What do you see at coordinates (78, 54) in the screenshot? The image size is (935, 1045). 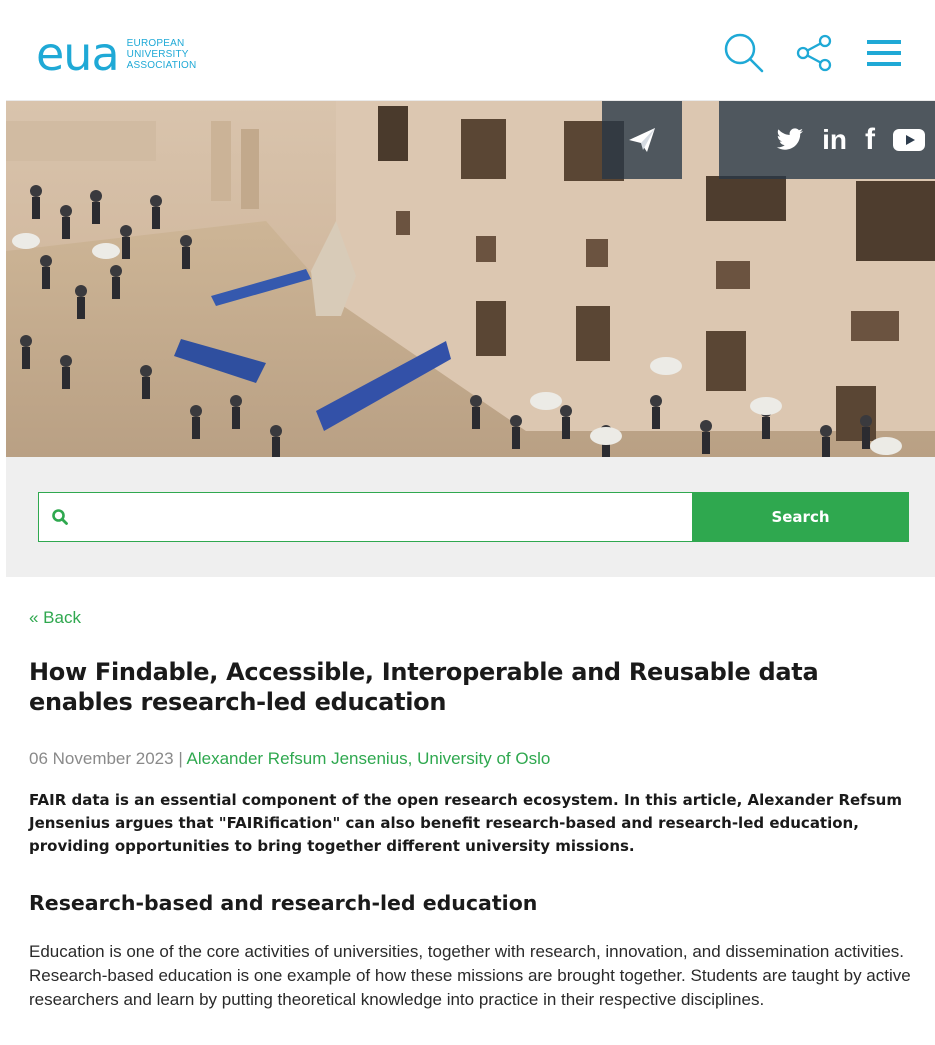 I see `logo-mark: eua` at bounding box center [78, 54].